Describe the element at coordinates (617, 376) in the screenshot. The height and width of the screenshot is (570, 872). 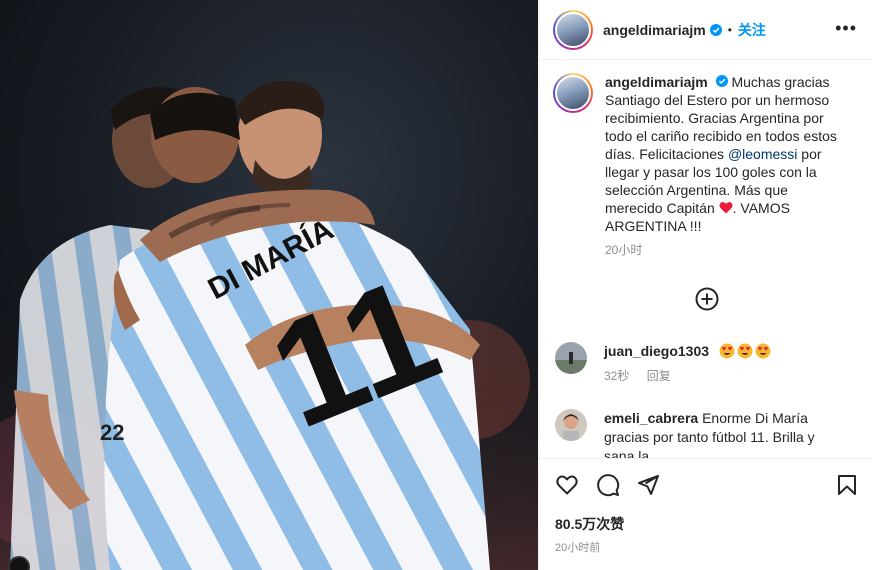
I see `comment-time: 32秒` at that location.